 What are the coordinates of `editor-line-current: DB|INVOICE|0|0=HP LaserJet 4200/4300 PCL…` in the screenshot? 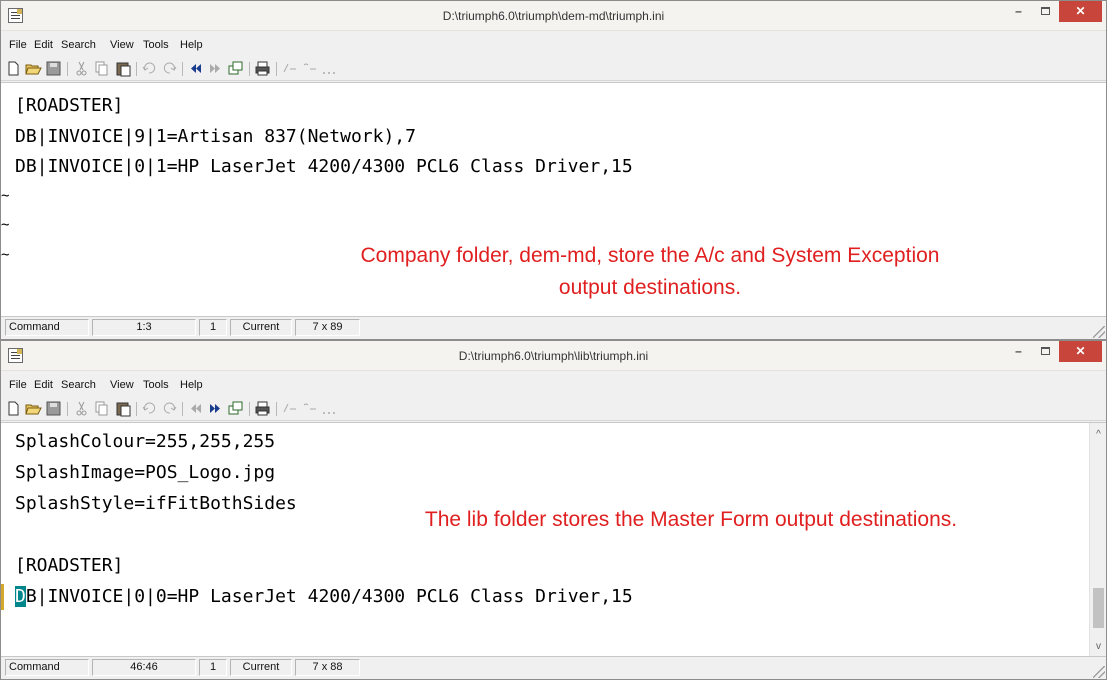 It's located at (324, 597).